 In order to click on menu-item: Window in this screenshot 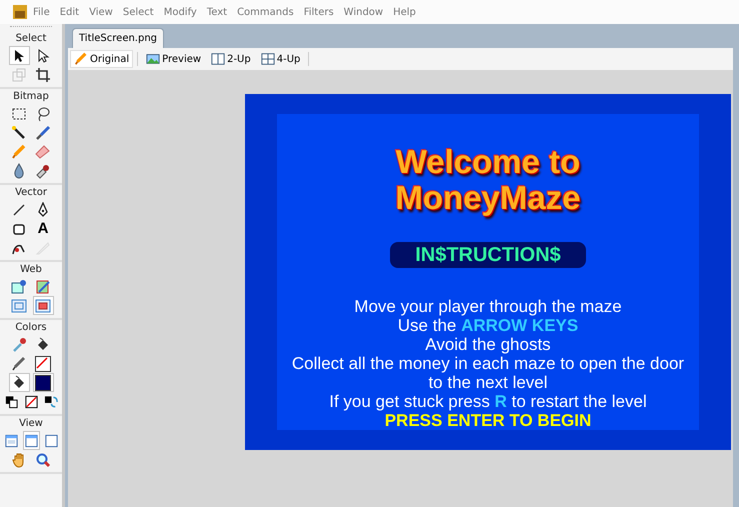, I will do `click(363, 12)`.